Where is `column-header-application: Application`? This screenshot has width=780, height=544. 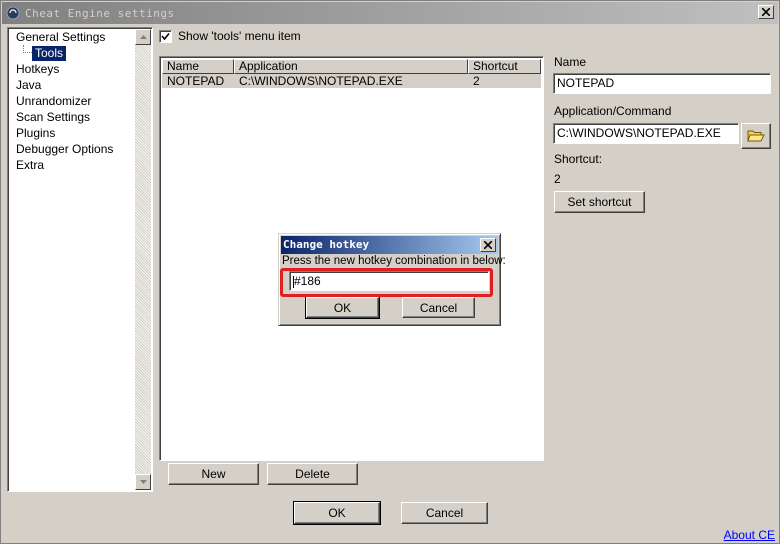
column-header-application: Application is located at coordinates (351, 66).